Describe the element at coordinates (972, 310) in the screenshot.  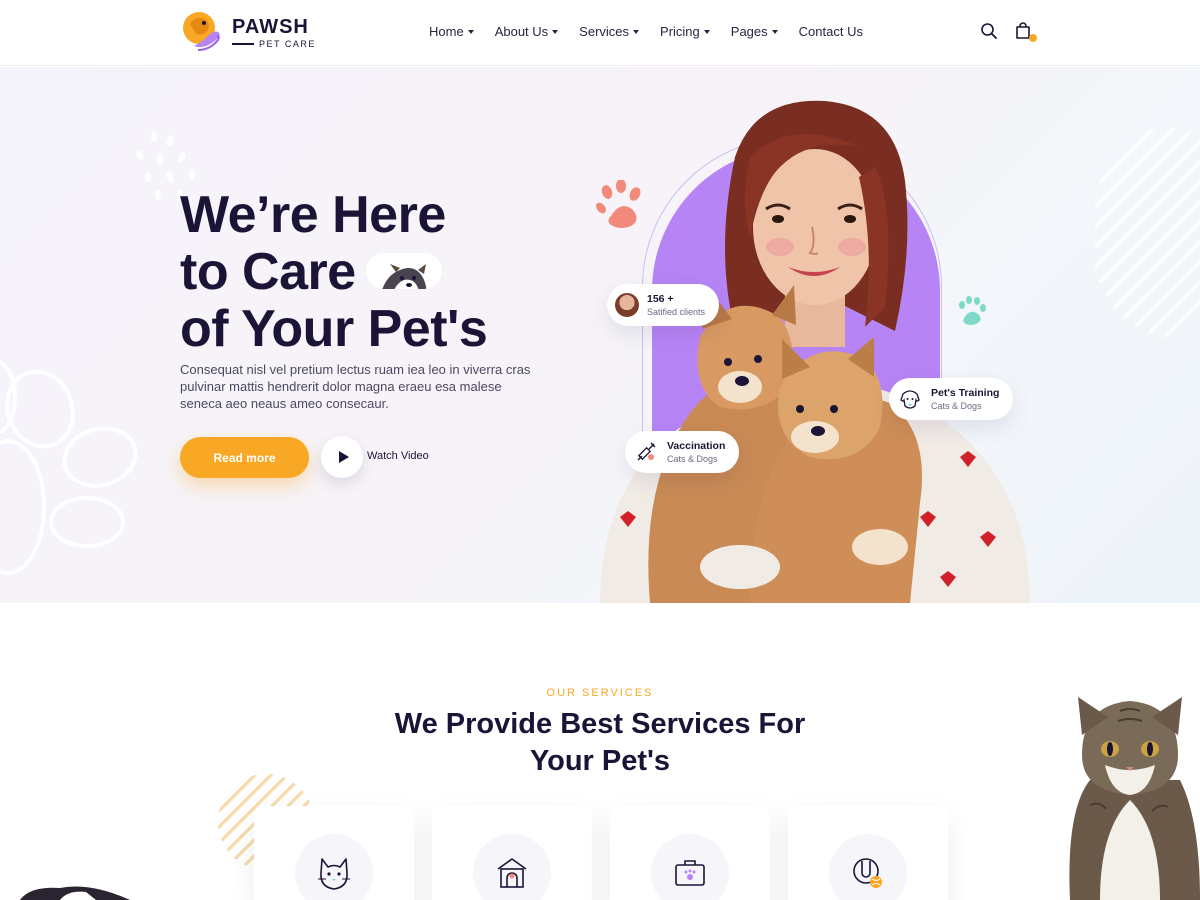
I see `paw-print-teal-icon` at that location.